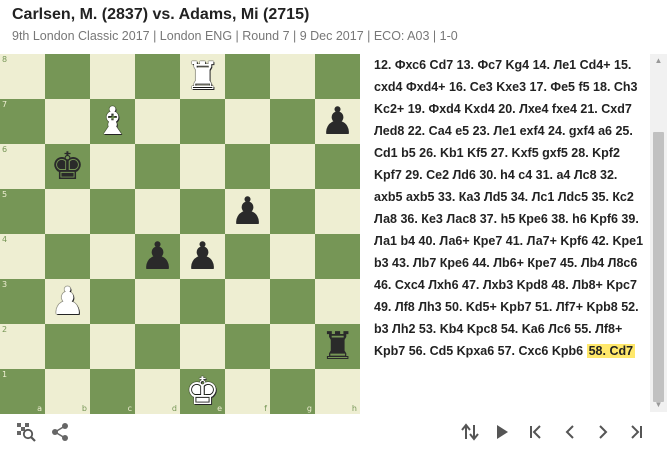 The image size is (669, 450). What do you see at coordinates (603, 432) in the screenshot?
I see `next-move-icon` at bounding box center [603, 432].